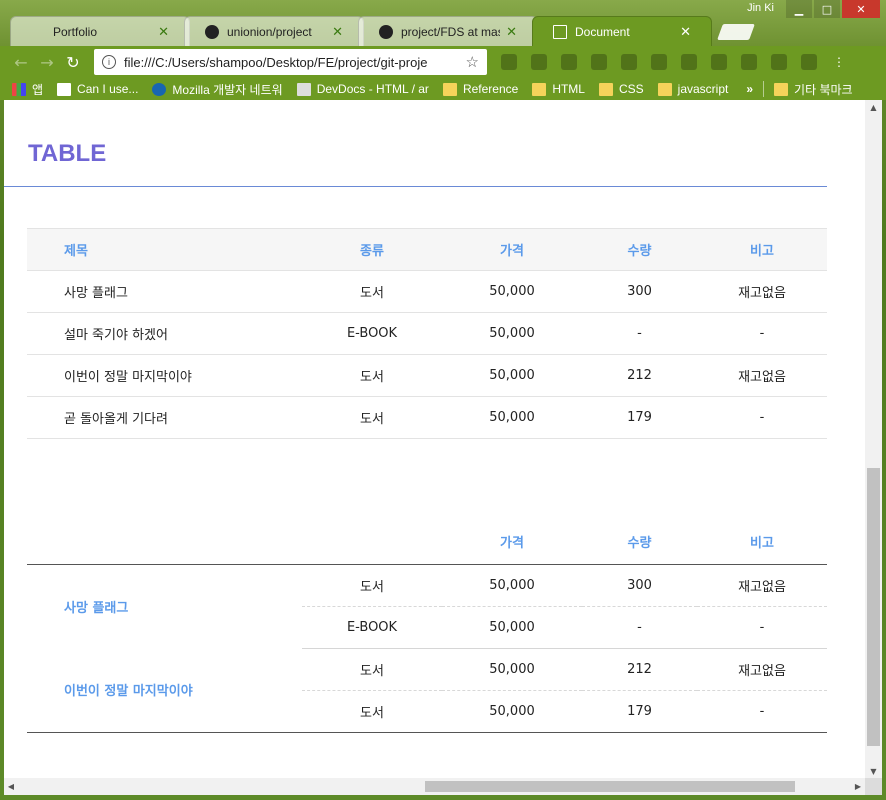 This screenshot has height=800, width=886. What do you see at coordinates (736, 32) in the screenshot?
I see `new-tab-button` at bounding box center [736, 32].